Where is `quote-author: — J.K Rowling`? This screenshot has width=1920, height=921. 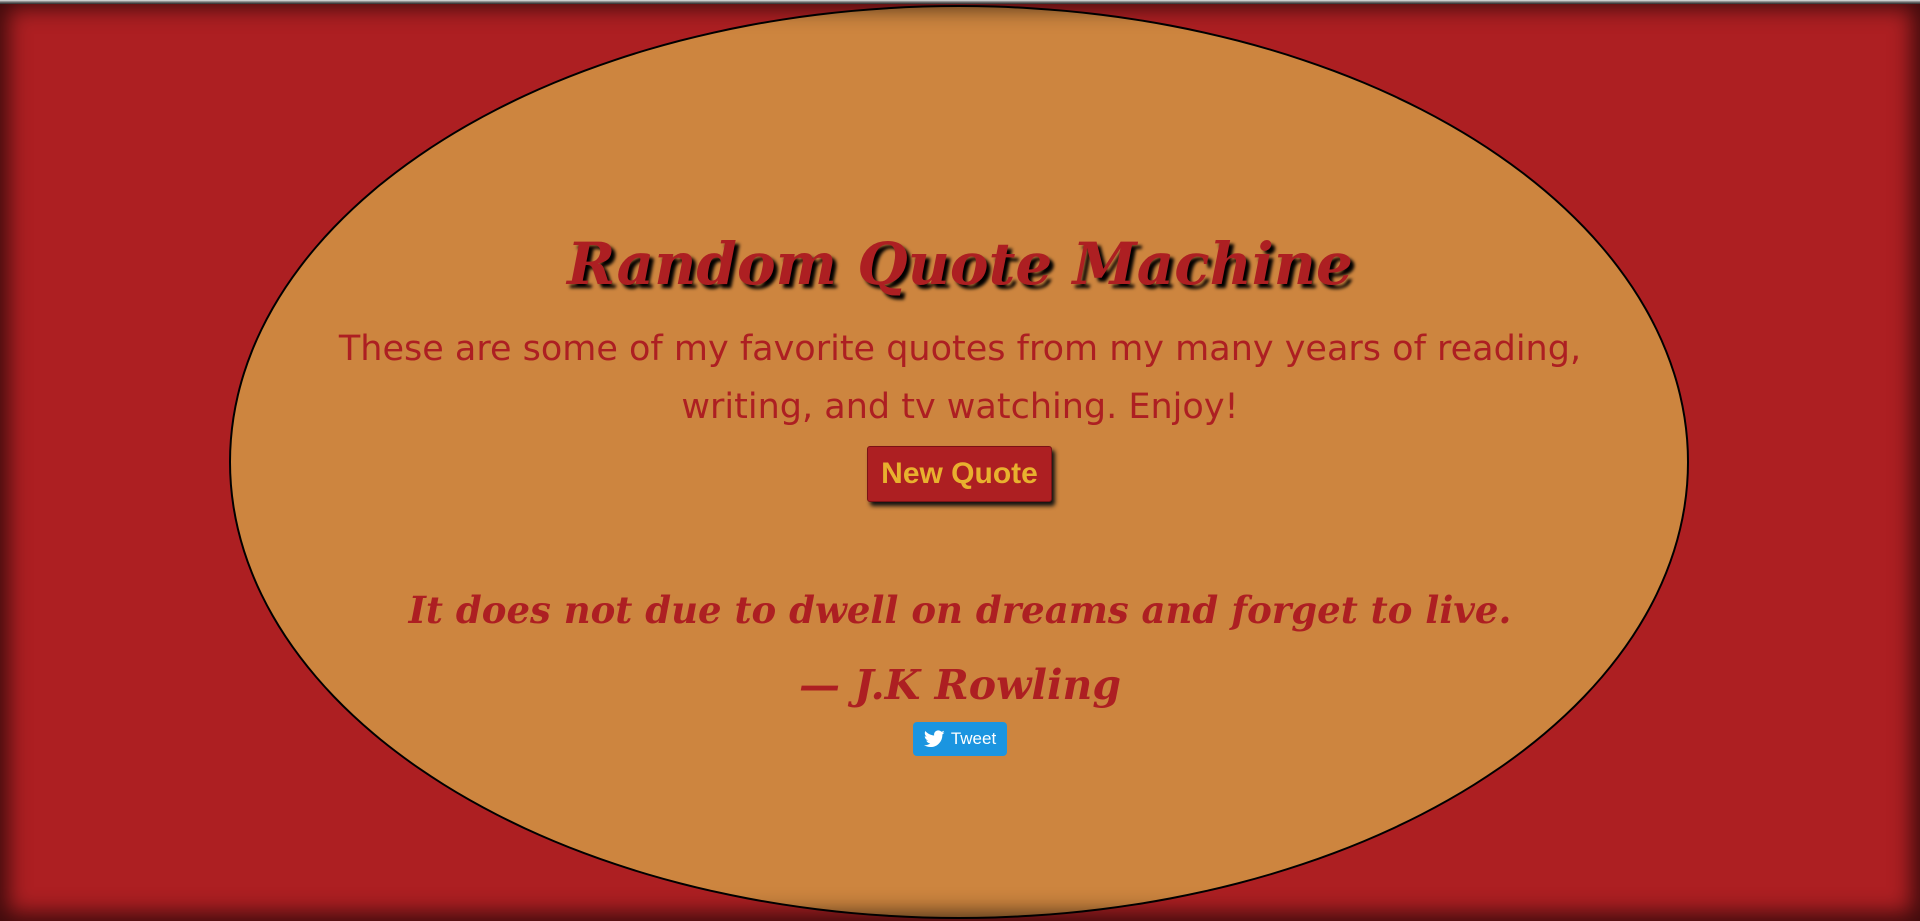
quote-author: — J.K Rowling is located at coordinates (959, 685).